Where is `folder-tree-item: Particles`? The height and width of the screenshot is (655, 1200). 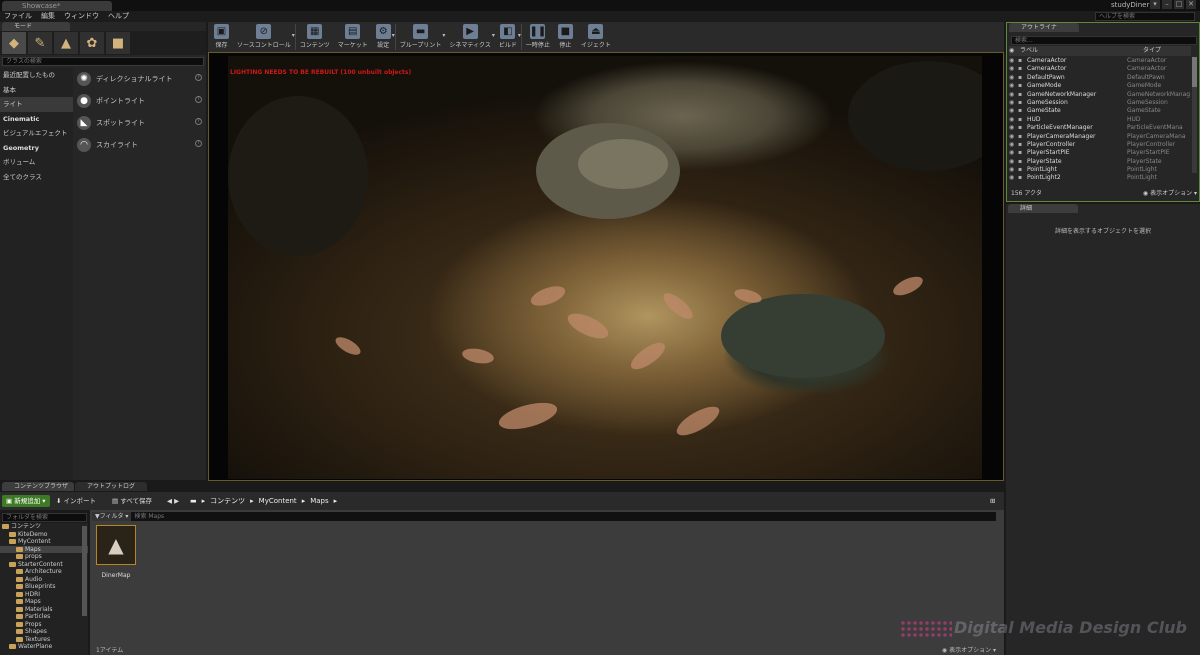
folder-tree-item: Particles is located at coordinates (44, 617).